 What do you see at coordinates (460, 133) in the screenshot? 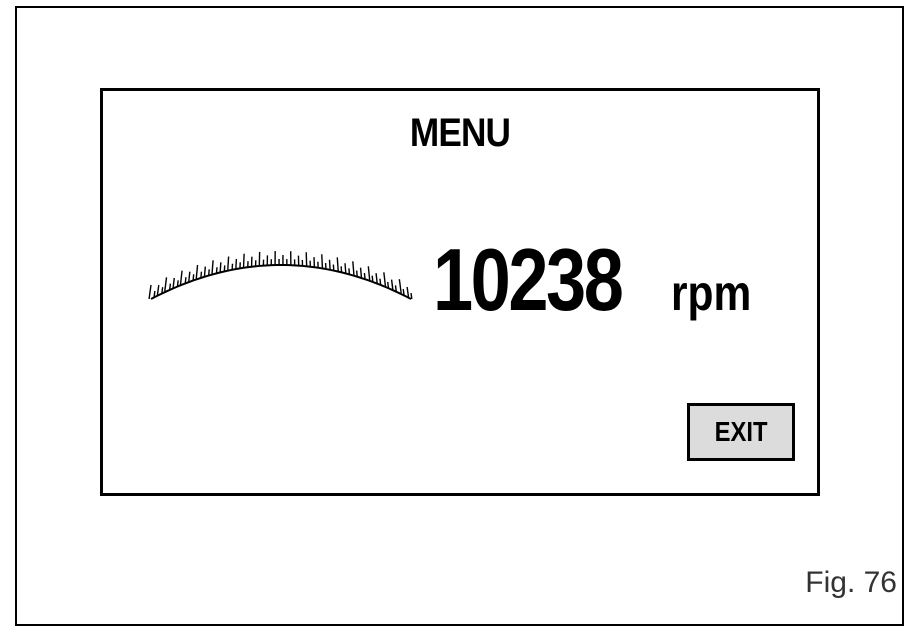
I see `menu-title: MENU` at bounding box center [460, 133].